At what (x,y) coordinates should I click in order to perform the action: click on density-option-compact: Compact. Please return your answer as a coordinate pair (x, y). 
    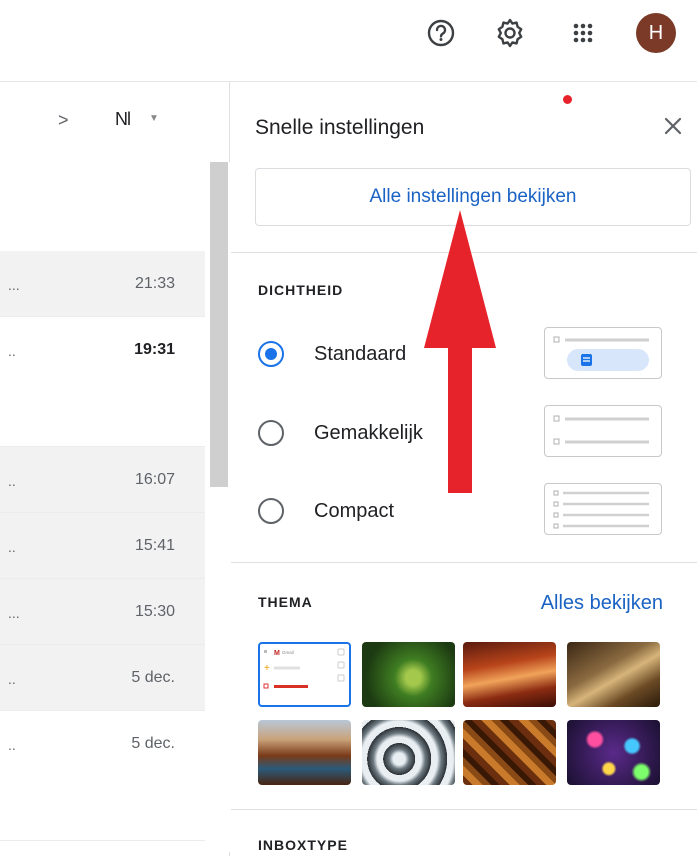
    Looking at the image, I should click on (383, 511).